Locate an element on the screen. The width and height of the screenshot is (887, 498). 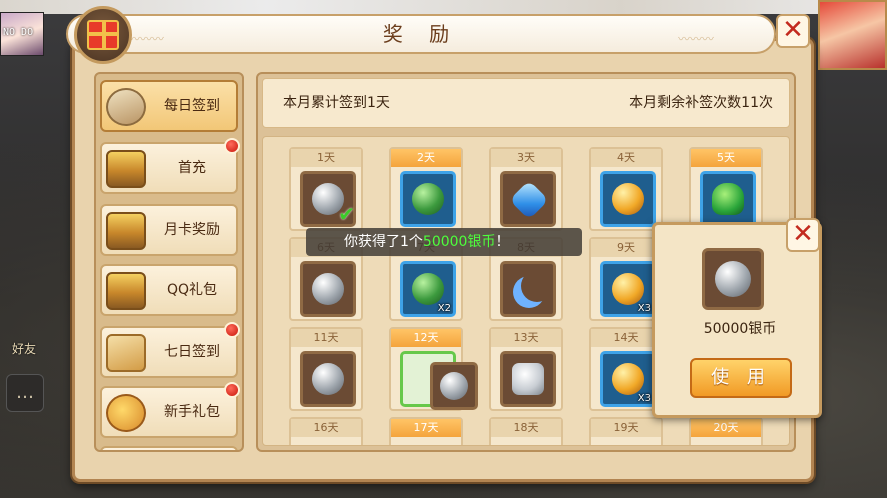
calendar-day-cell: 4天 is located at coordinates (626, 189).